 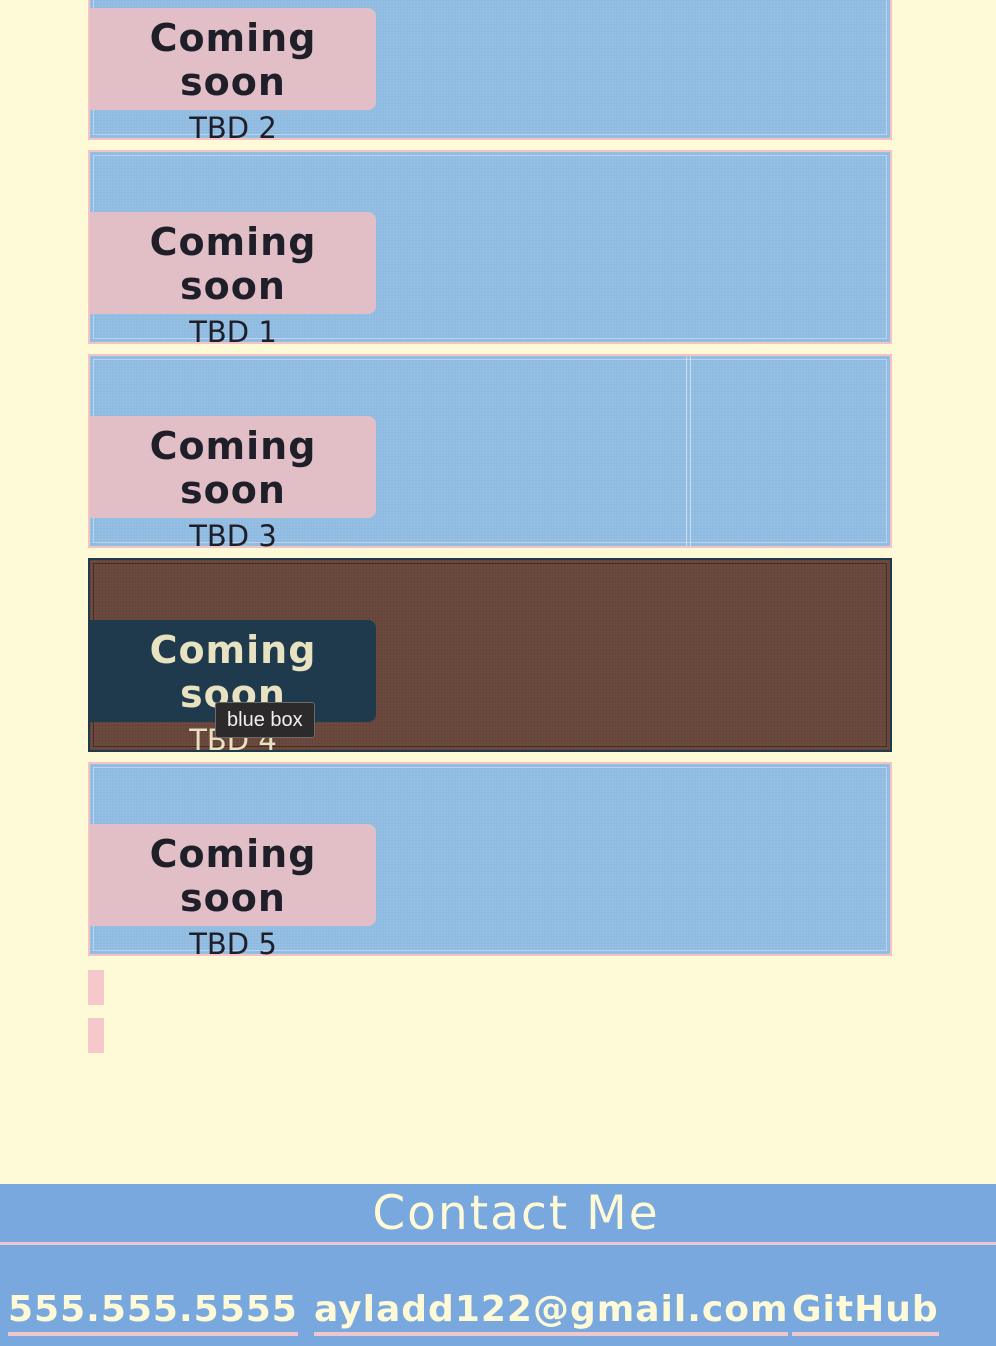 What do you see at coordinates (490, 249) in the screenshot?
I see `project-card-tbd1: Coming soon TBD 1` at bounding box center [490, 249].